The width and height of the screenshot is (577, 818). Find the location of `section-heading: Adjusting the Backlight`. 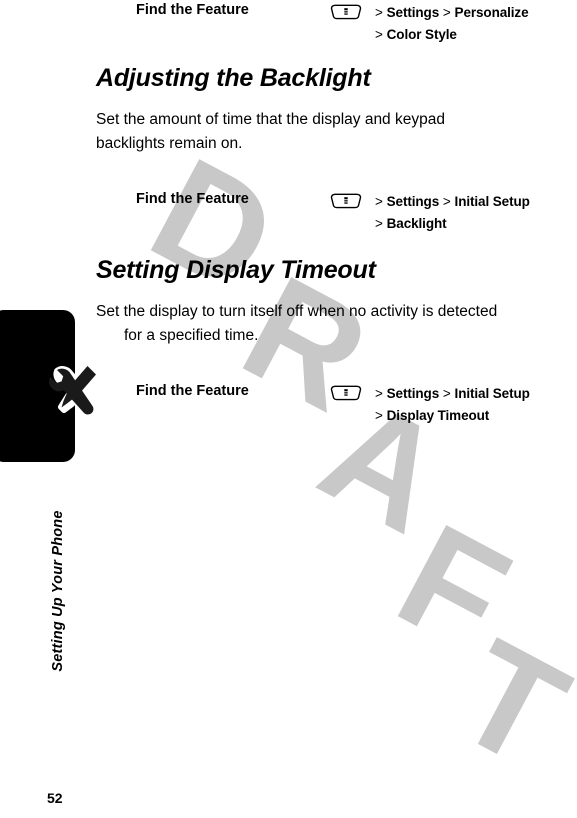

section-heading: Adjusting the Backlight is located at coordinates (233, 78).